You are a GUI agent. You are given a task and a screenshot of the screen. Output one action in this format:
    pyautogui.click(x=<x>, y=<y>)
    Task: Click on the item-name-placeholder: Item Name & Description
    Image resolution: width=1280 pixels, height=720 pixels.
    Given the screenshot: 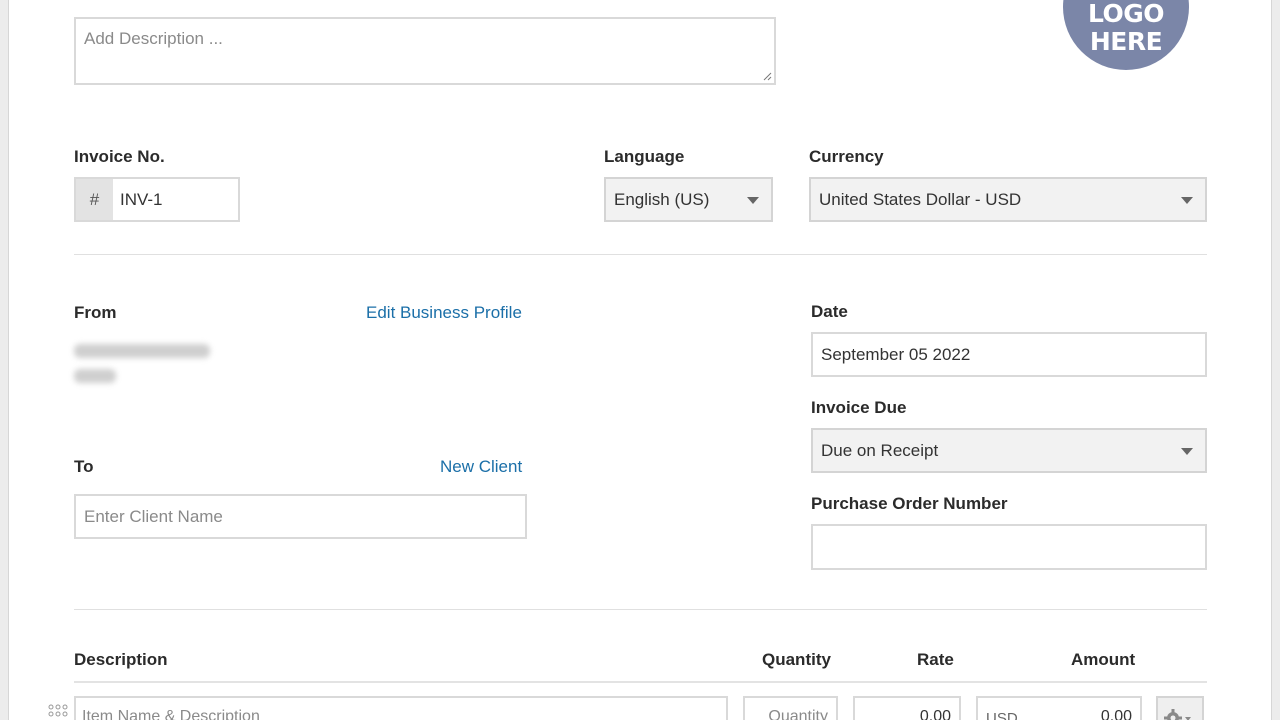 What is the action you would take?
    pyautogui.click(x=171, y=714)
    